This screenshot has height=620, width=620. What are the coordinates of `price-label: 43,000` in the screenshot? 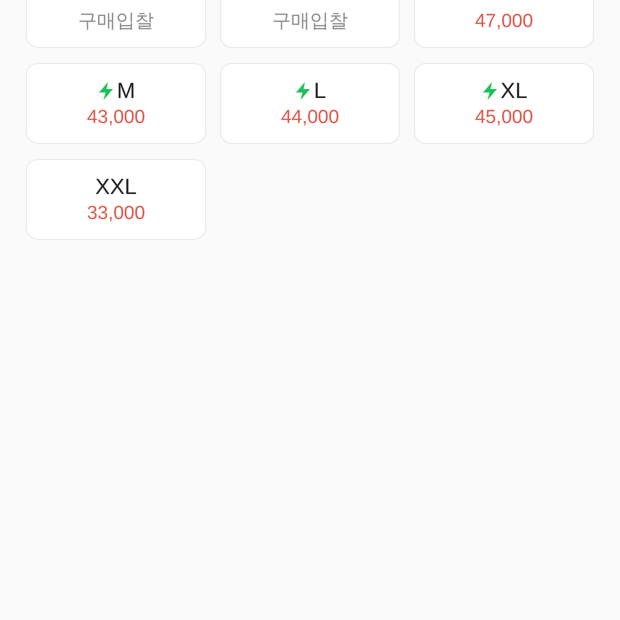 It's located at (116, 118).